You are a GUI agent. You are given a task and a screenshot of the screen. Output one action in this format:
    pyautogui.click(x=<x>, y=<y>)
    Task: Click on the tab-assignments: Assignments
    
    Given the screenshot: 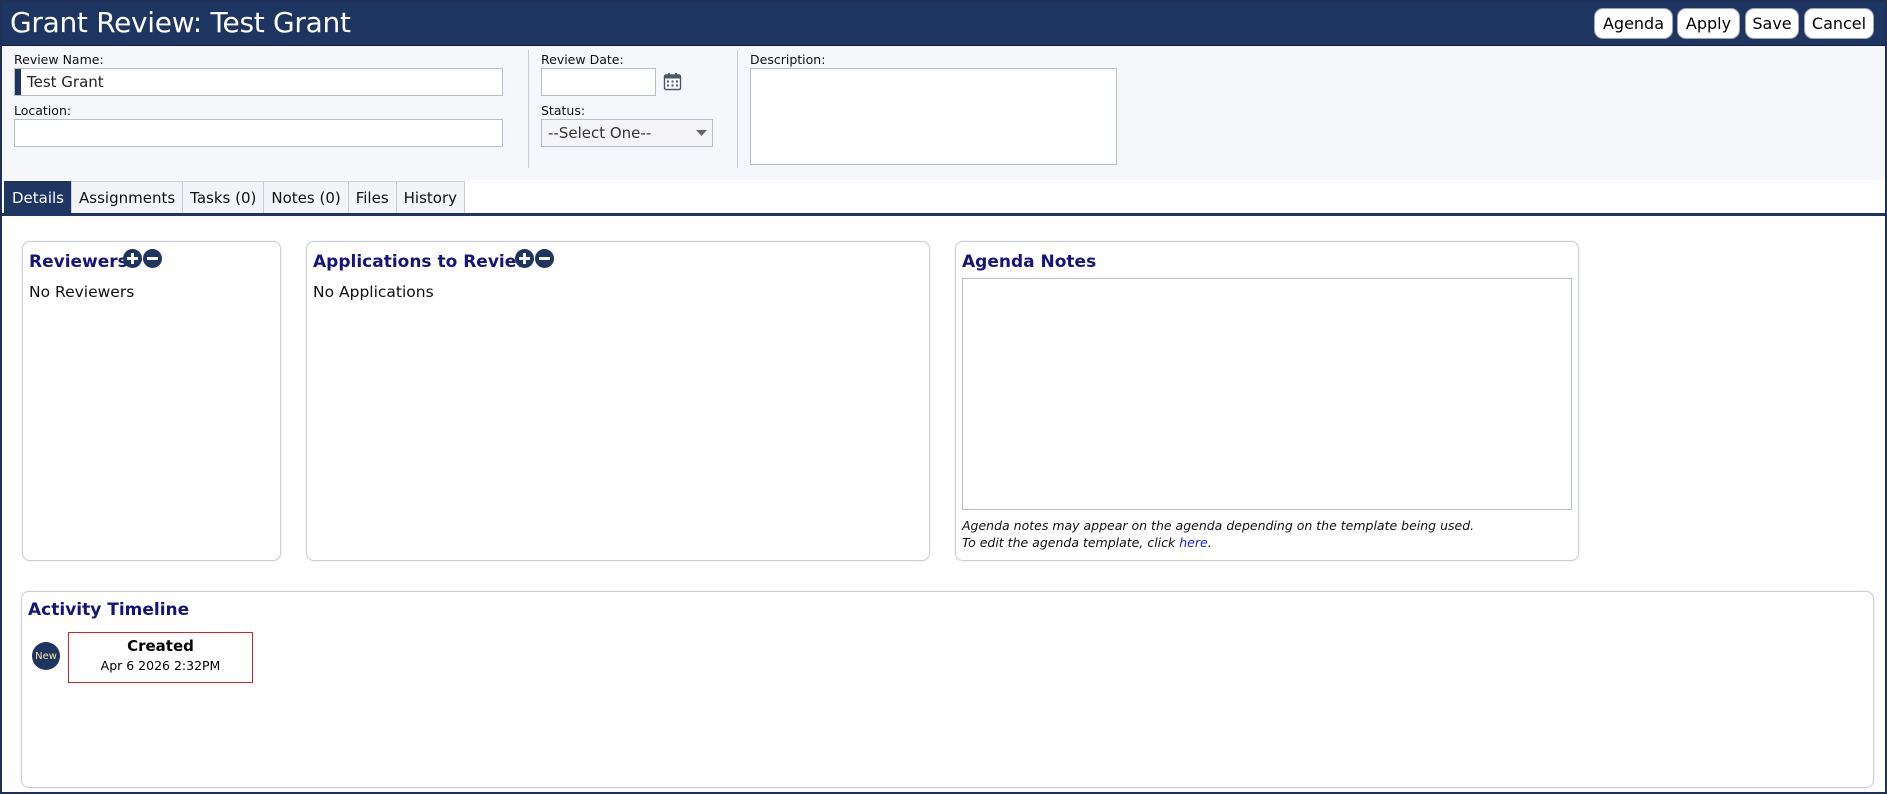 What is the action you would take?
    pyautogui.click(x=127, y=197)
    